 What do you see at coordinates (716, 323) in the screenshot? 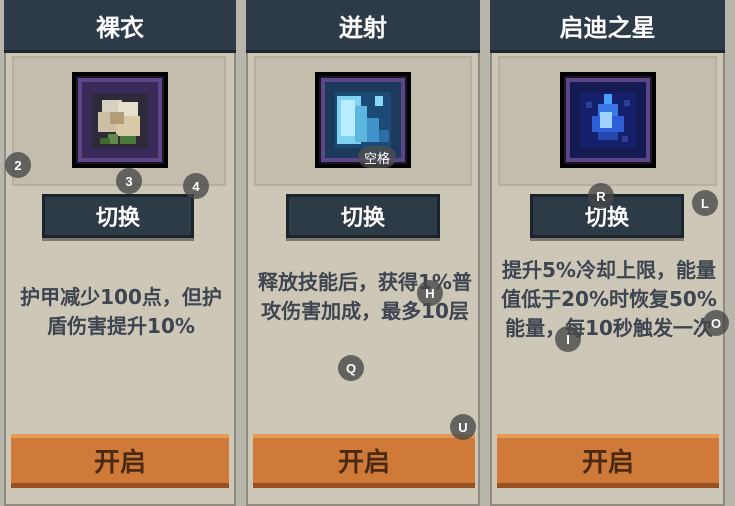
I see `marker-o: O` at bounding box center [716, 323].